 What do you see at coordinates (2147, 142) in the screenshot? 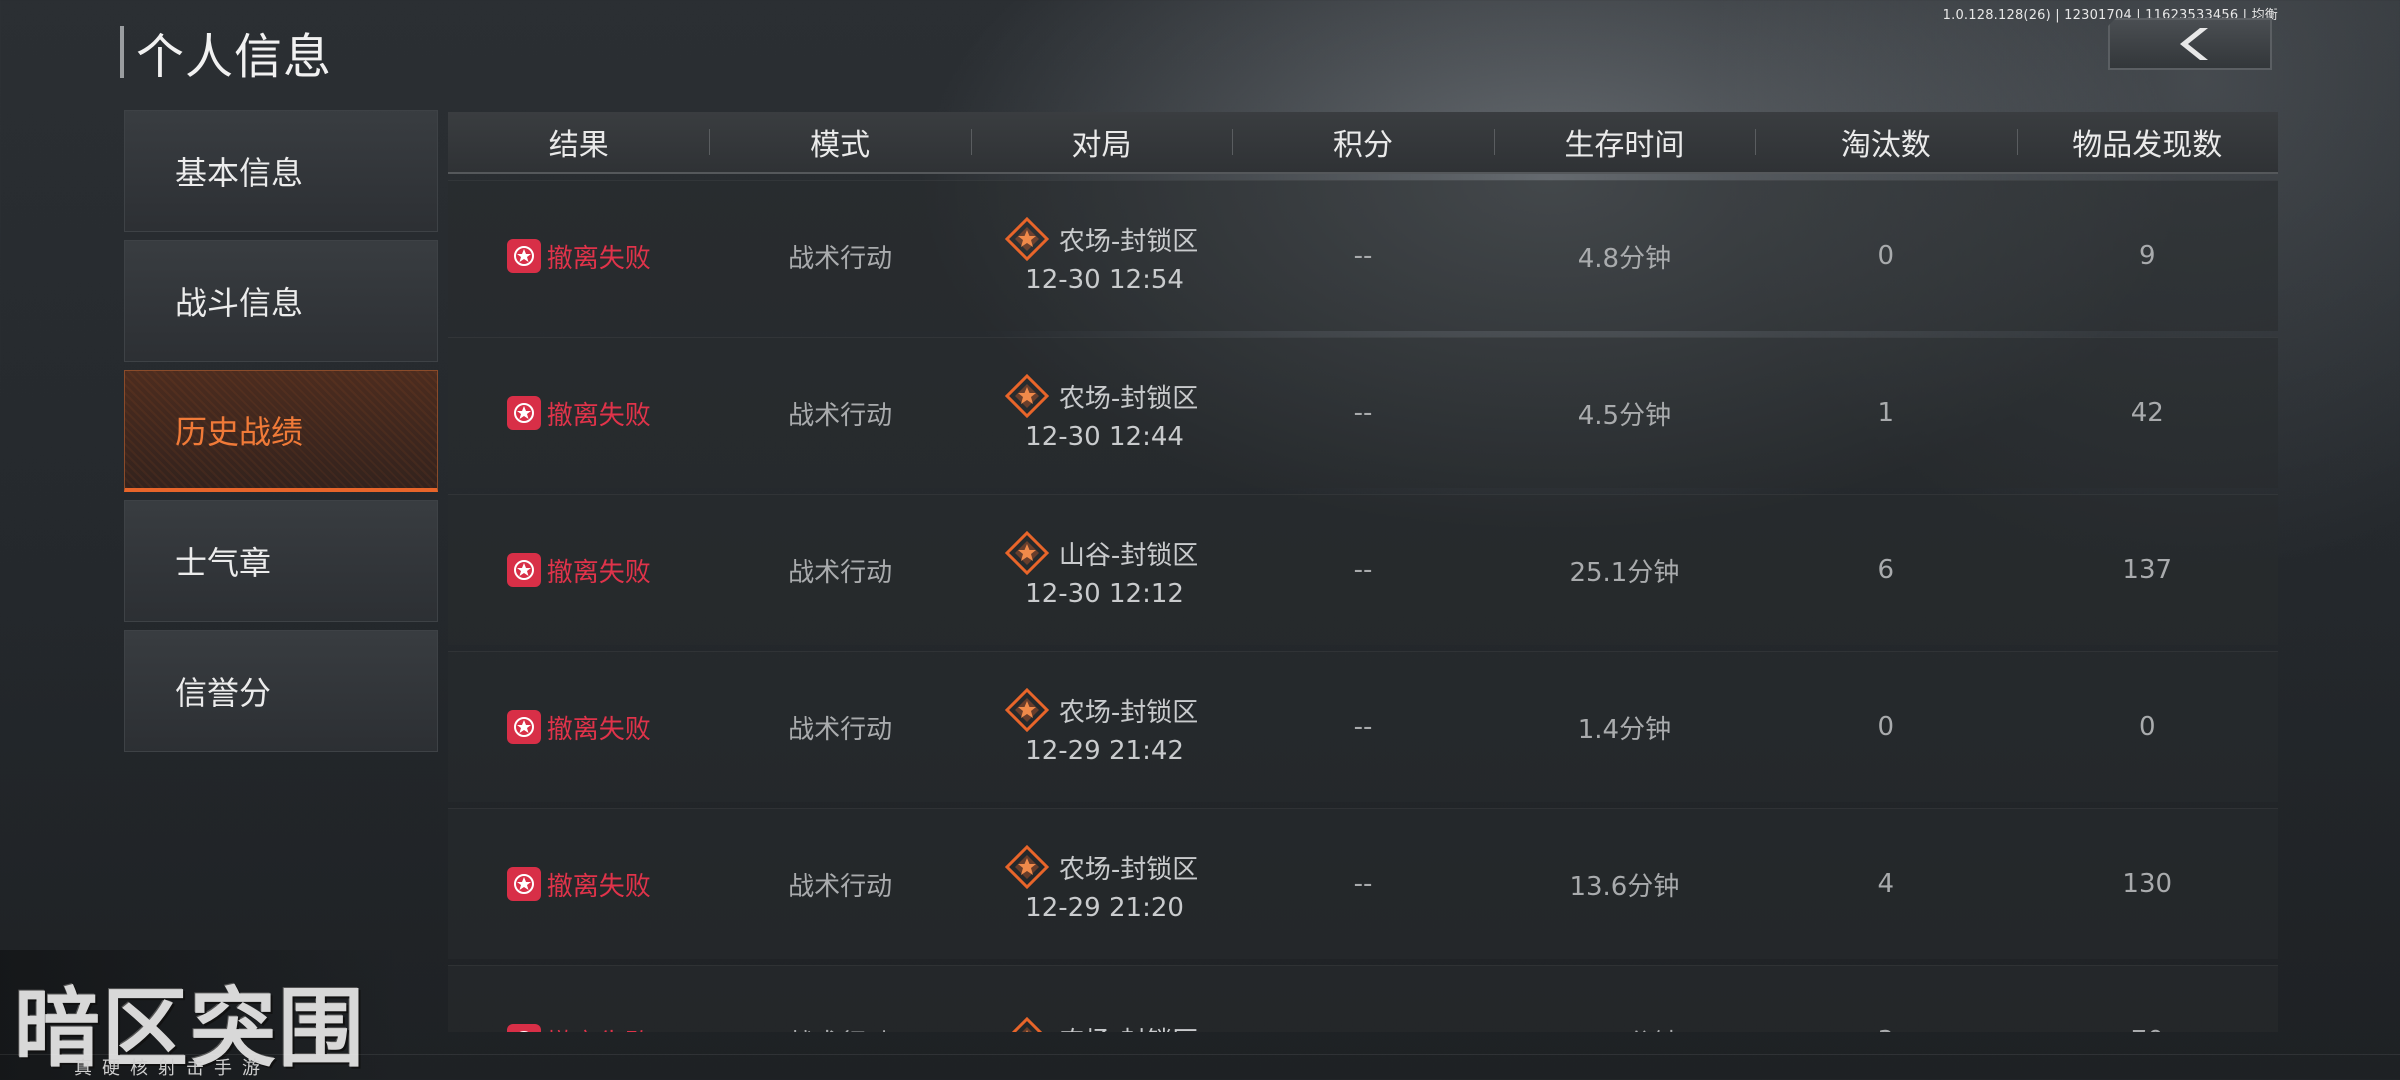
I see `header-items-found: 物品发现数` at bounding box center [2147, 142].